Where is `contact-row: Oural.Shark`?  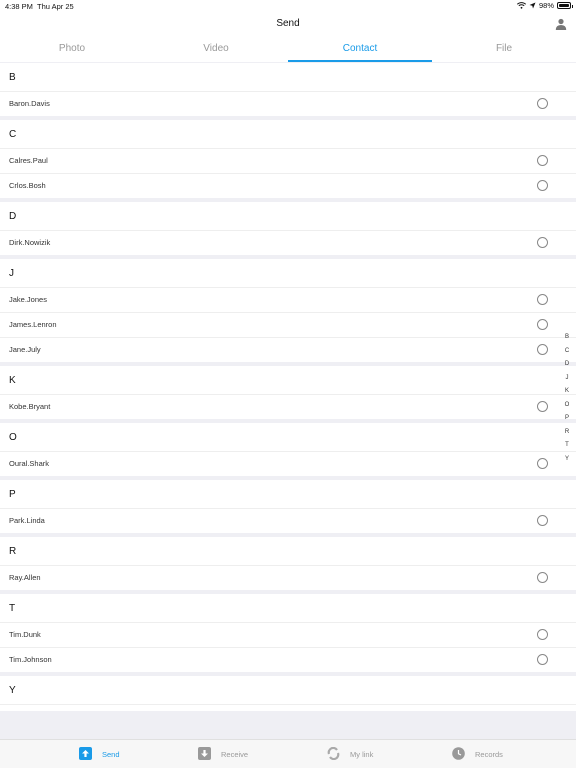 contact-row: Oural.Shark is located at coordinates (288, 463).